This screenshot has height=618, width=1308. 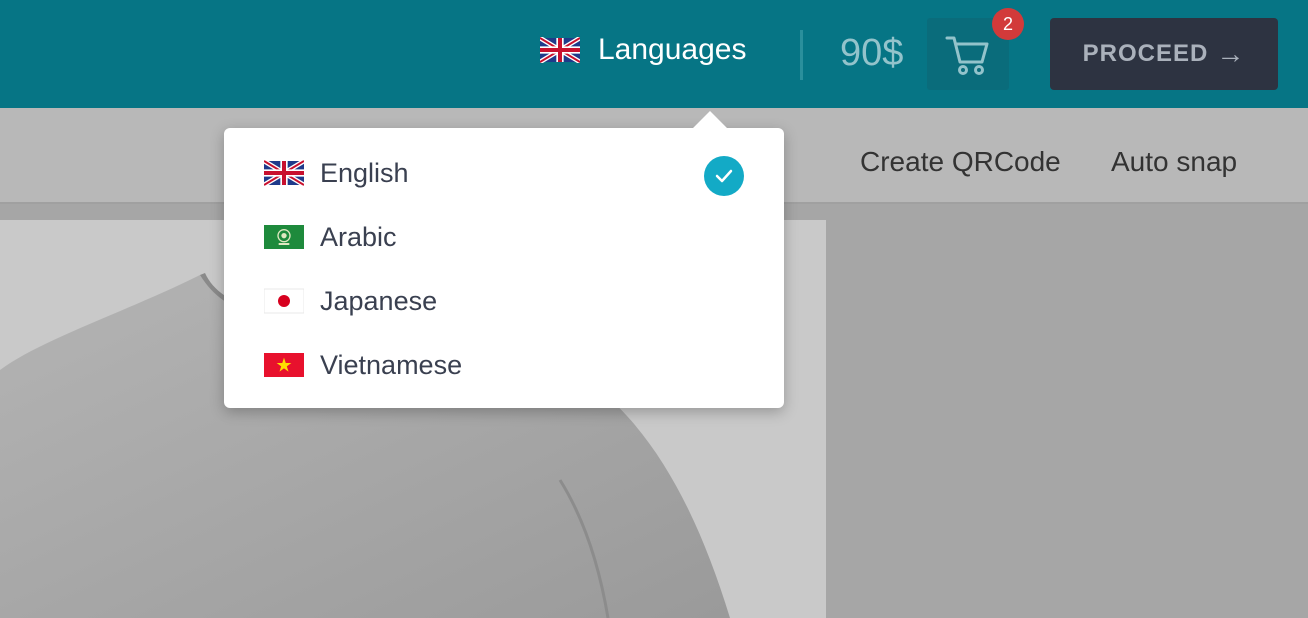 What do you see at coordinates (801, 55) in the screenshot?
I see `header-divider` at bounding box center [801, 55].